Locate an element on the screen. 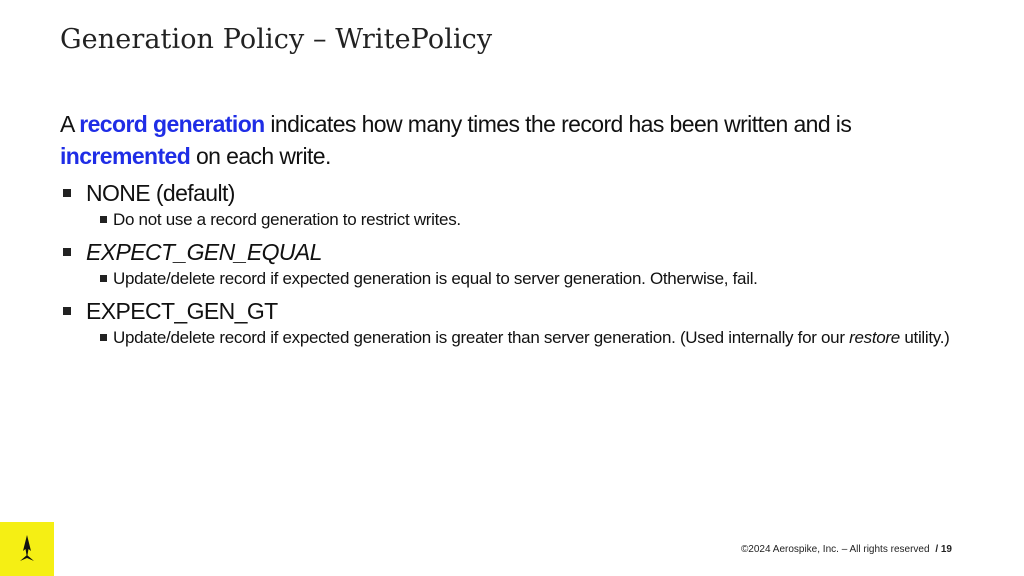  aerospike-rocket-icon is located at coordinates (27, 548).